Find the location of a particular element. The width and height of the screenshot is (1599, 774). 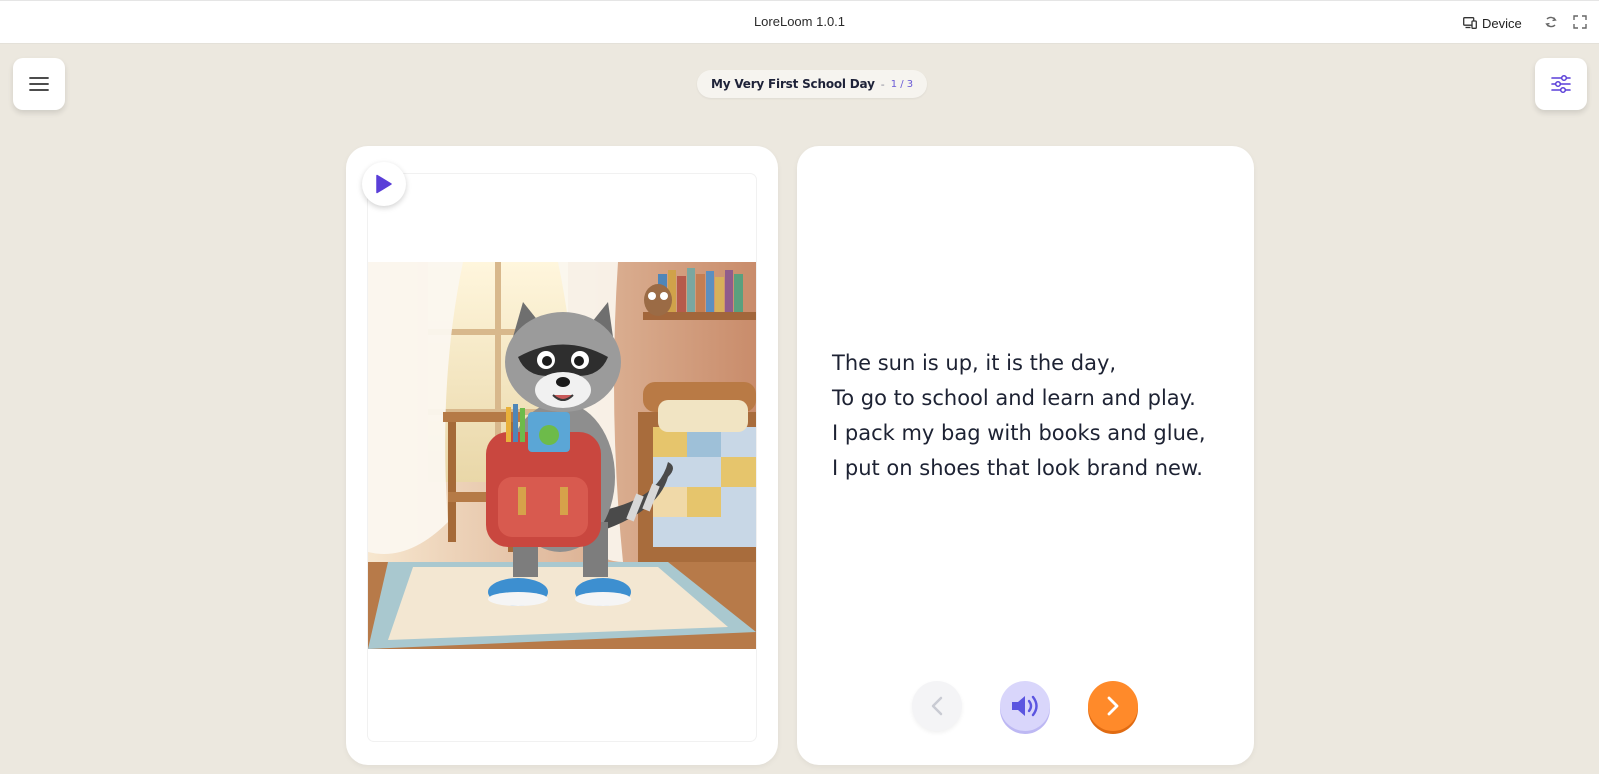

speaker-icon is located at coordinates (1025, 706).